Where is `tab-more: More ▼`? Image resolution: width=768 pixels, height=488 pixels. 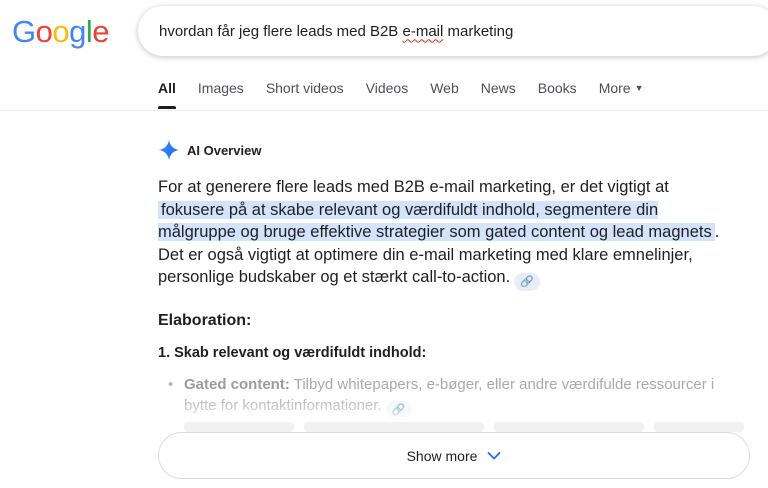
tab-more: More ▼ is located at coordinates (621, 94).